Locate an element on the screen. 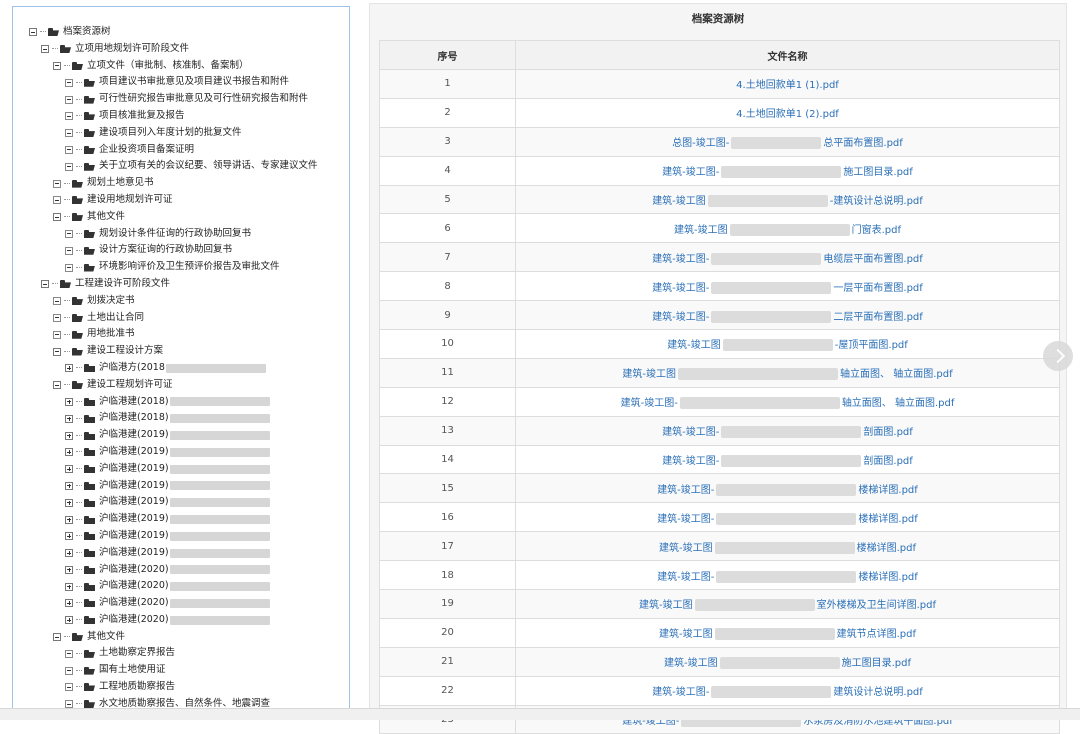  tree-node-label: 企业投资项目备案证明 is located at coordinates (146, 150).